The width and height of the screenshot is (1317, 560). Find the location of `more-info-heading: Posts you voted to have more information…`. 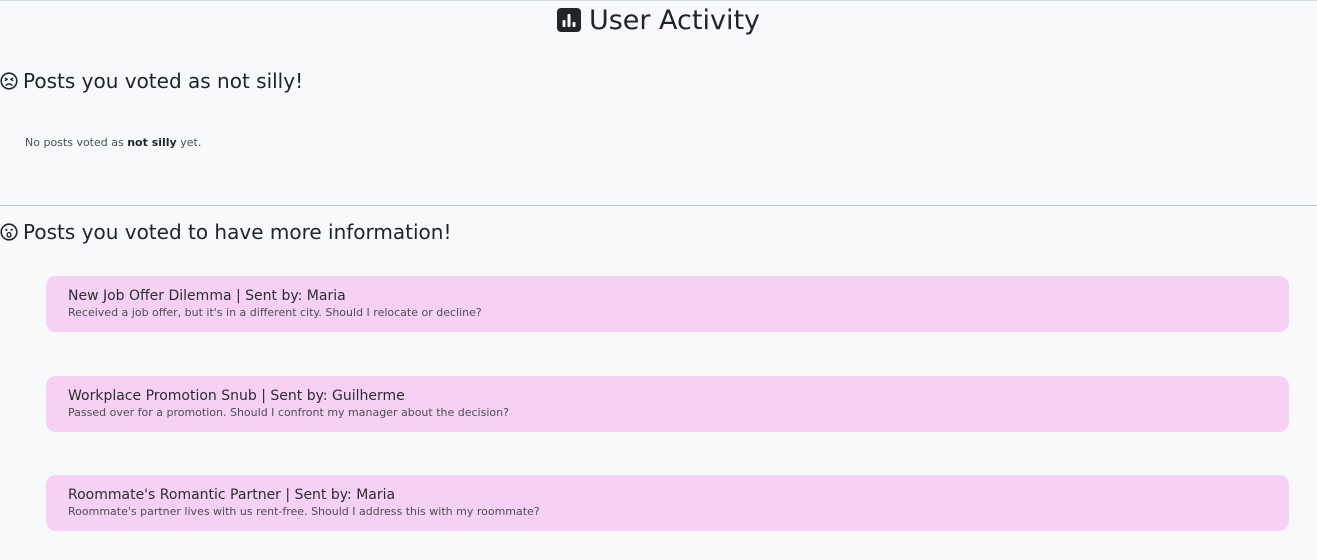

more-info-heading: Posts you voted to have more information… is located at coordinates (225, 232).